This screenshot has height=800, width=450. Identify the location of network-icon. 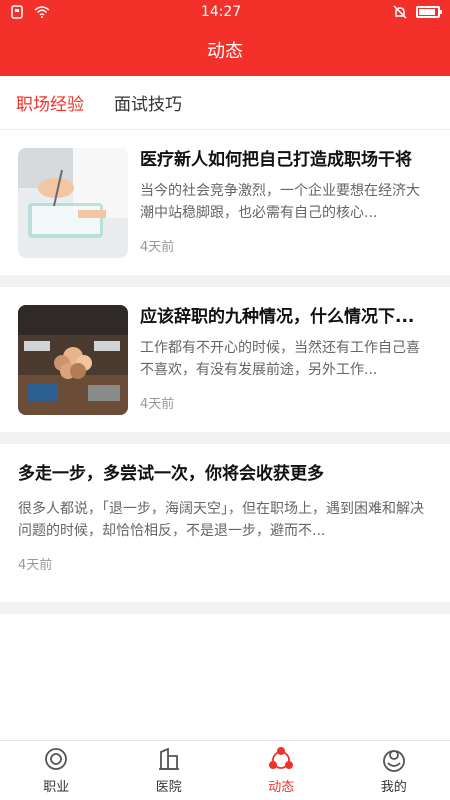
(281, 759).